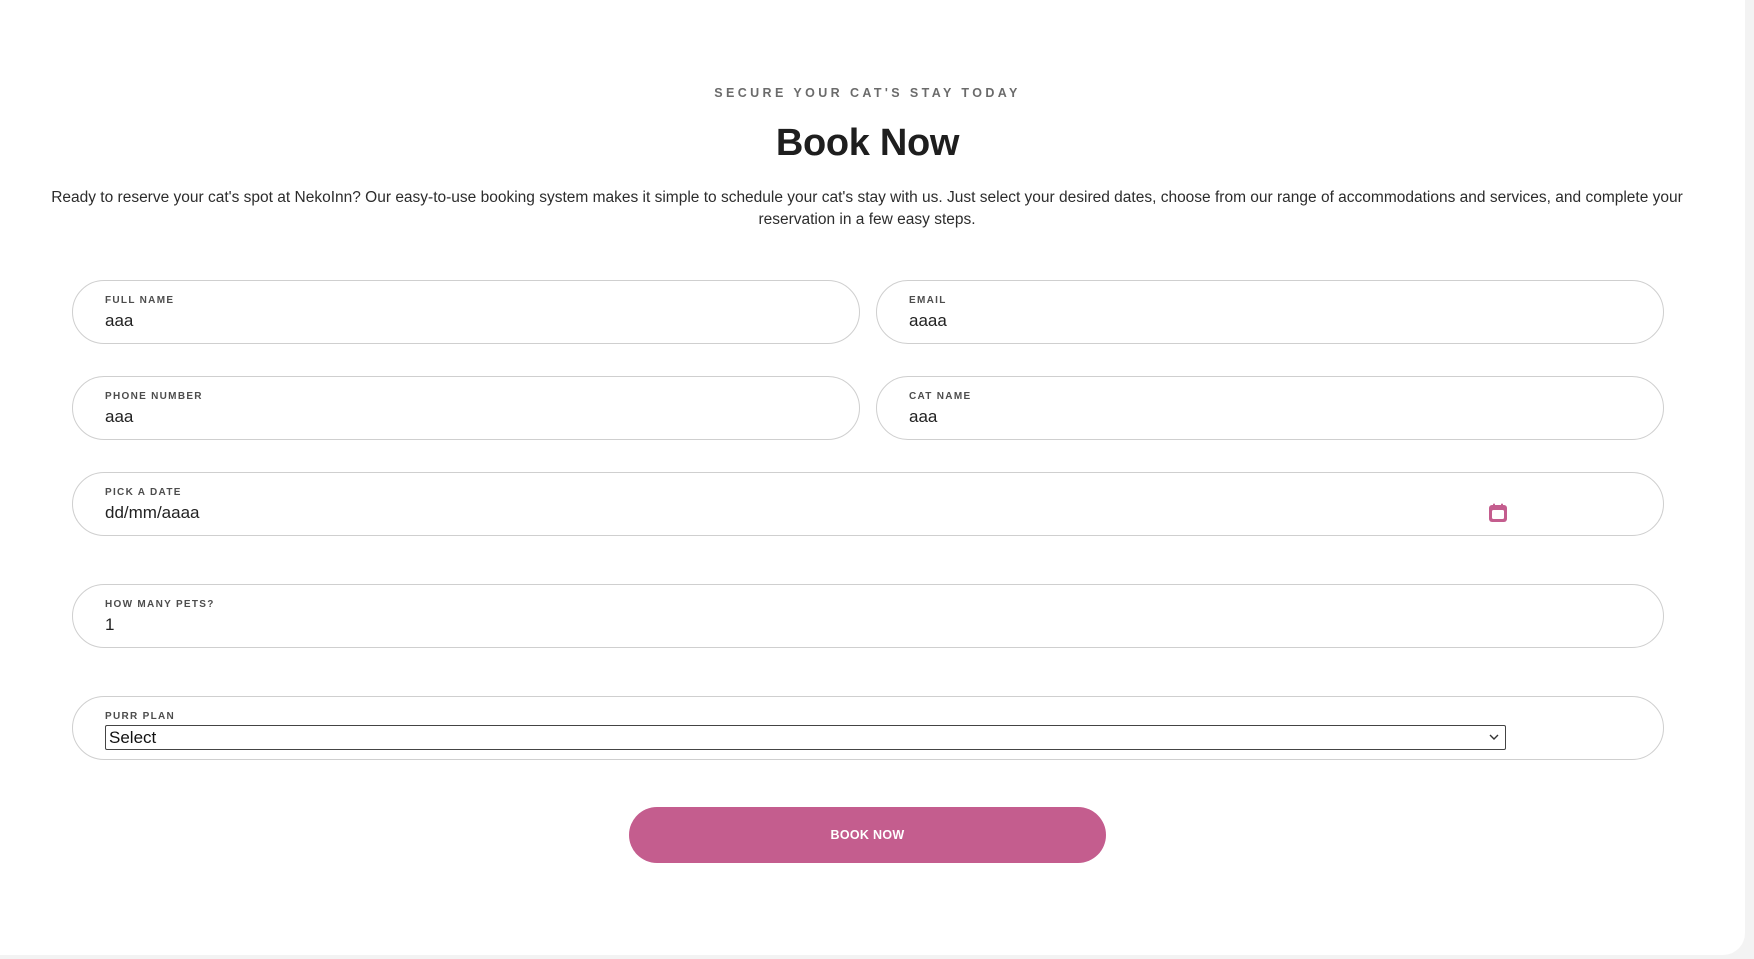  Describe the element at coordinates (1270, 408) in the screenshot. I see `cat-name-field: CAT NAME aaa` at that location.